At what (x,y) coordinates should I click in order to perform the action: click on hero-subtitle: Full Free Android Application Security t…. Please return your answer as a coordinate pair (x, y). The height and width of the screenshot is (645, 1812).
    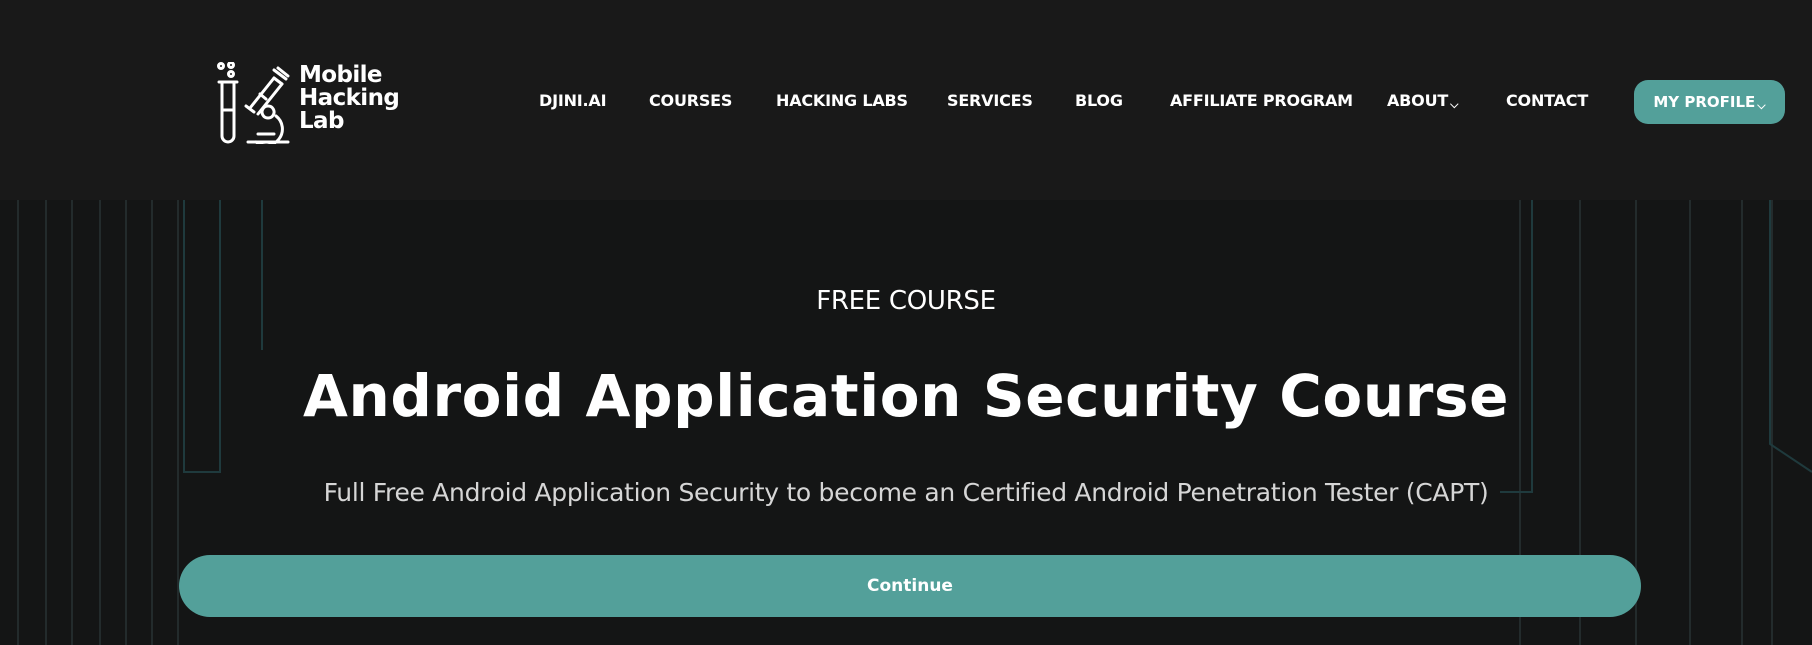
    Looking at the image, I should click on (906, 492).